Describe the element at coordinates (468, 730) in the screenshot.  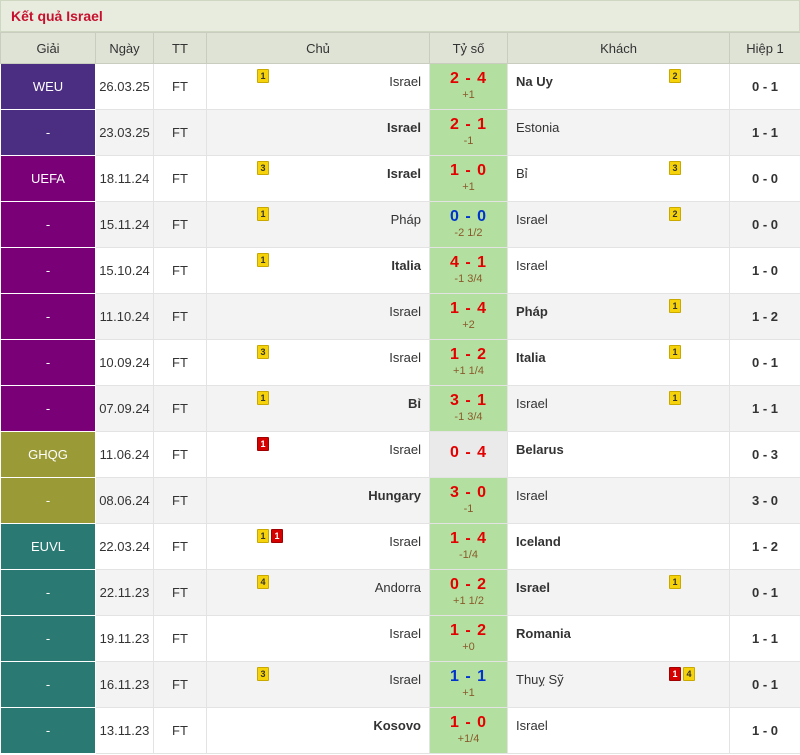
I see `score-cell: 1 - 0 +1/4` at that location.